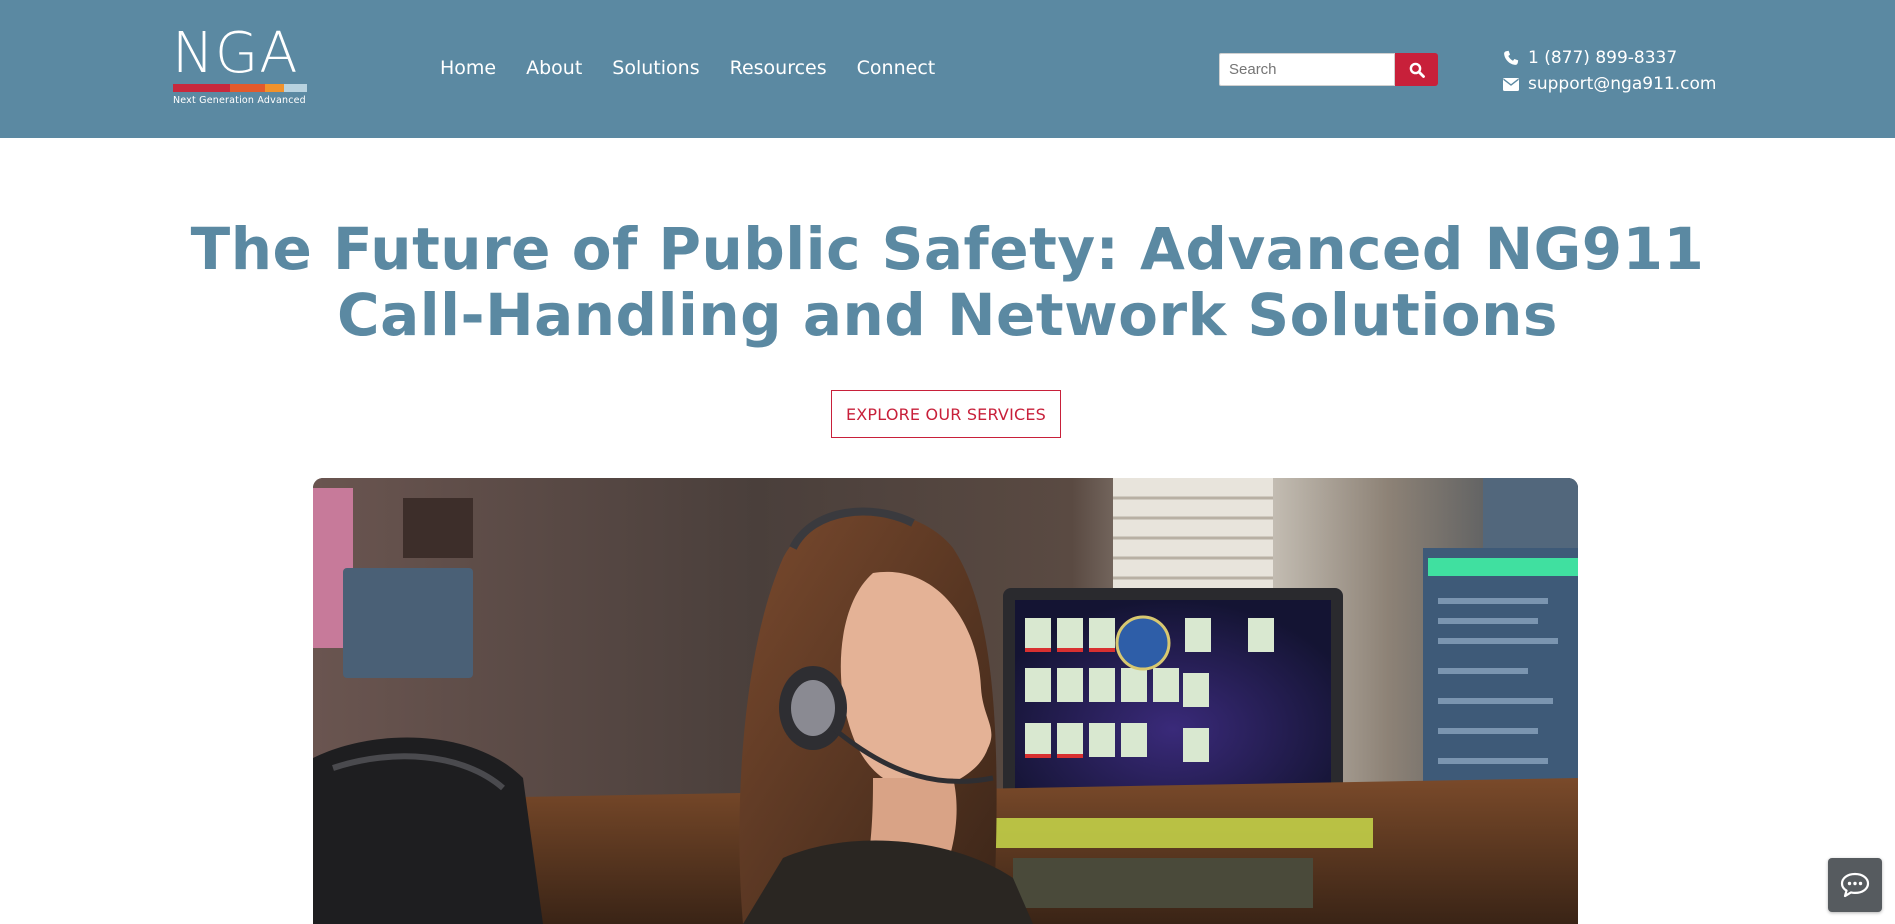 Image resolution: width=1895 pixels, height=924 pixels. What do you see at coordinates (1622, 84) in the screenshot?
I see `email-address: support@nga911.com` at bounding box center [1622, 84].